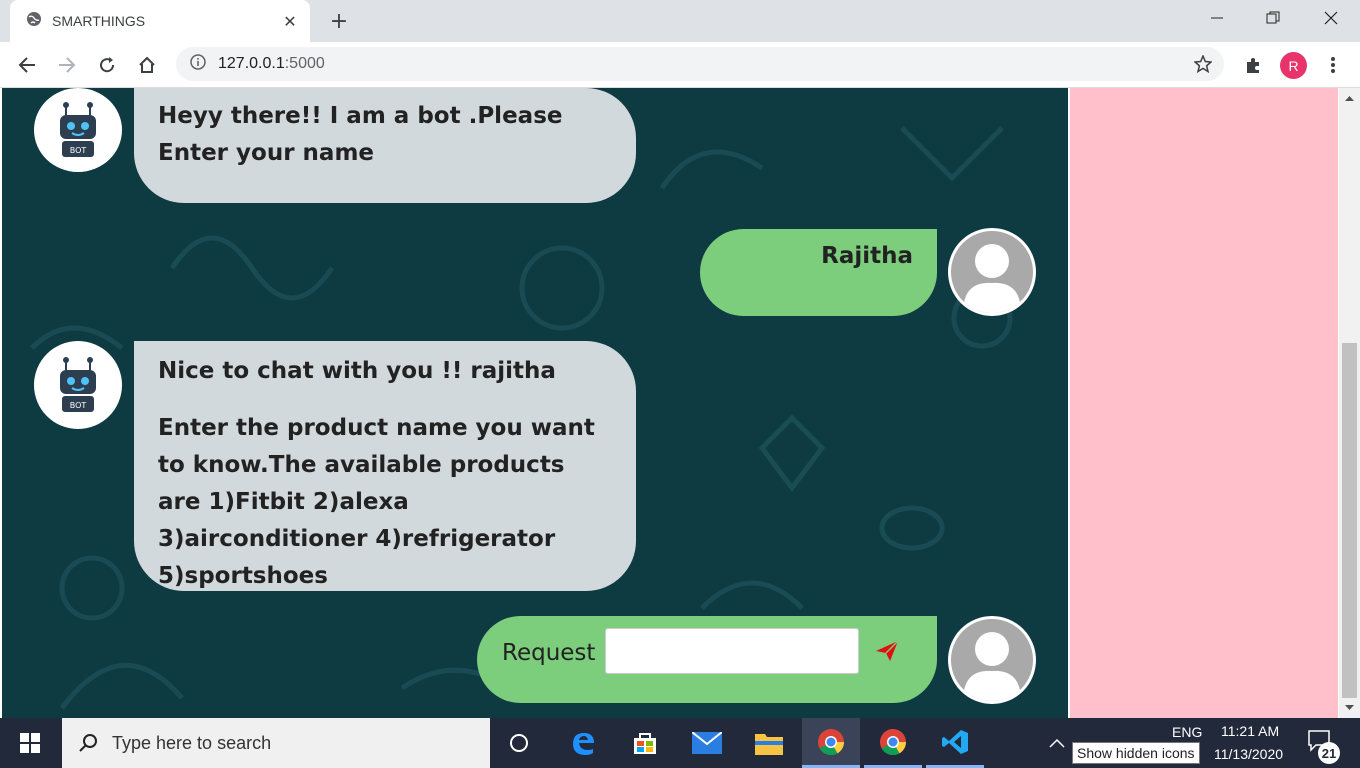  Describe the element at coordinates (67, 65) in the screenshot. I see `forward-button` at that location.